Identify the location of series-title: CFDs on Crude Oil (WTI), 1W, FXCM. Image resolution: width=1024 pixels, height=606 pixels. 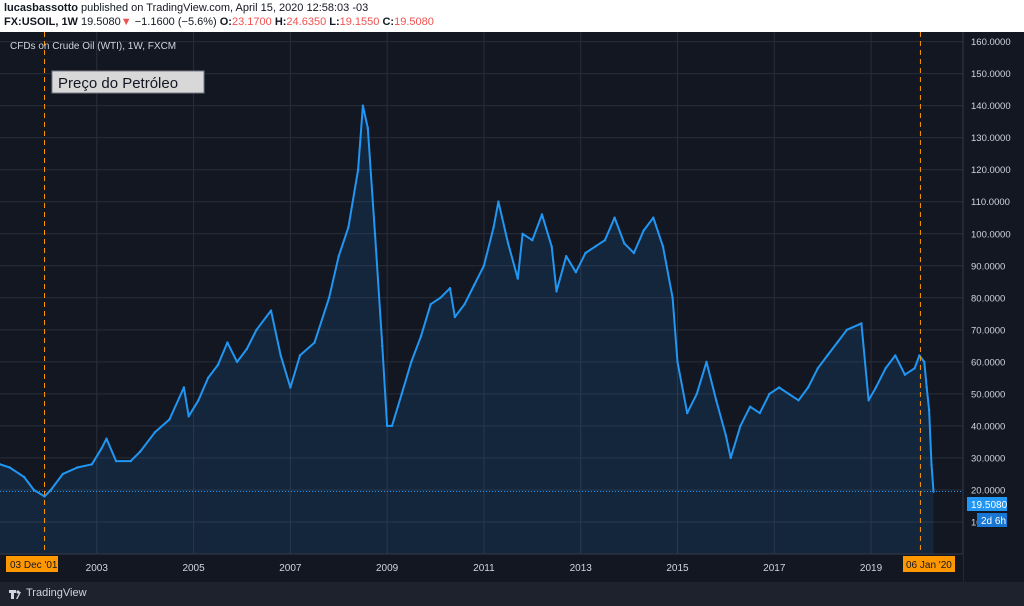
(93, 46).